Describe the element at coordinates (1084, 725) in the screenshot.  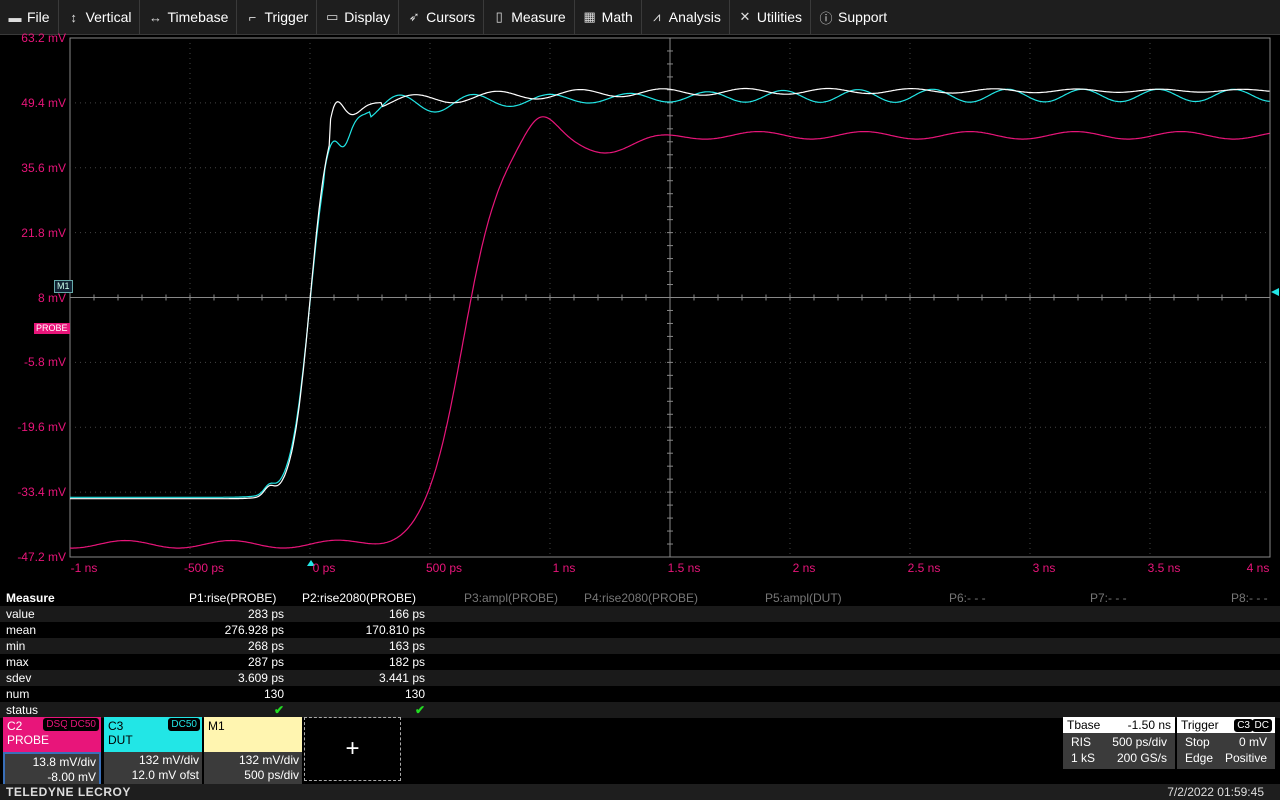
I see `timebase-title: Tbase` at that location.